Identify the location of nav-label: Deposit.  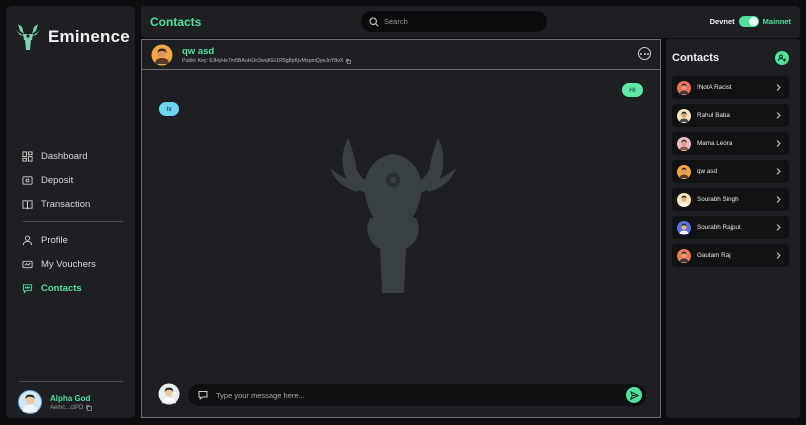
(57, 180).